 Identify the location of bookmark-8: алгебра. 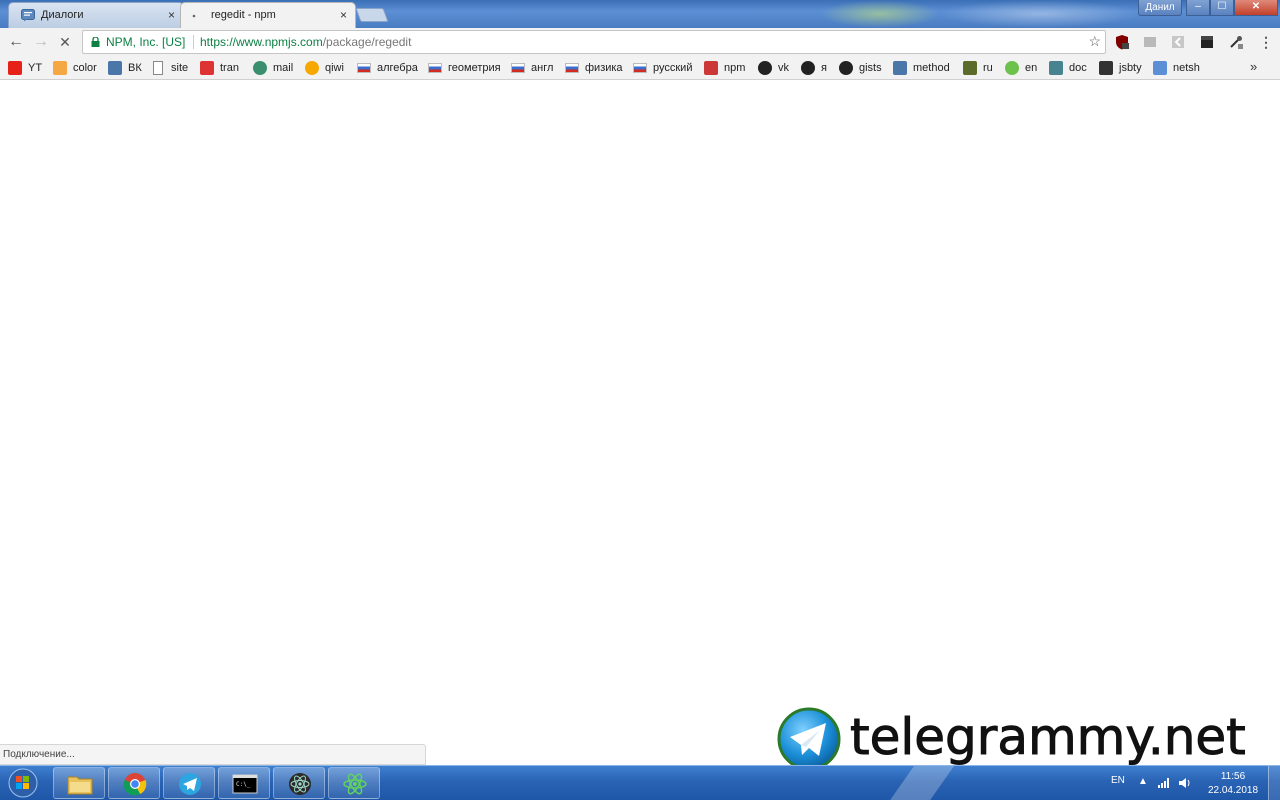
(387, 68).